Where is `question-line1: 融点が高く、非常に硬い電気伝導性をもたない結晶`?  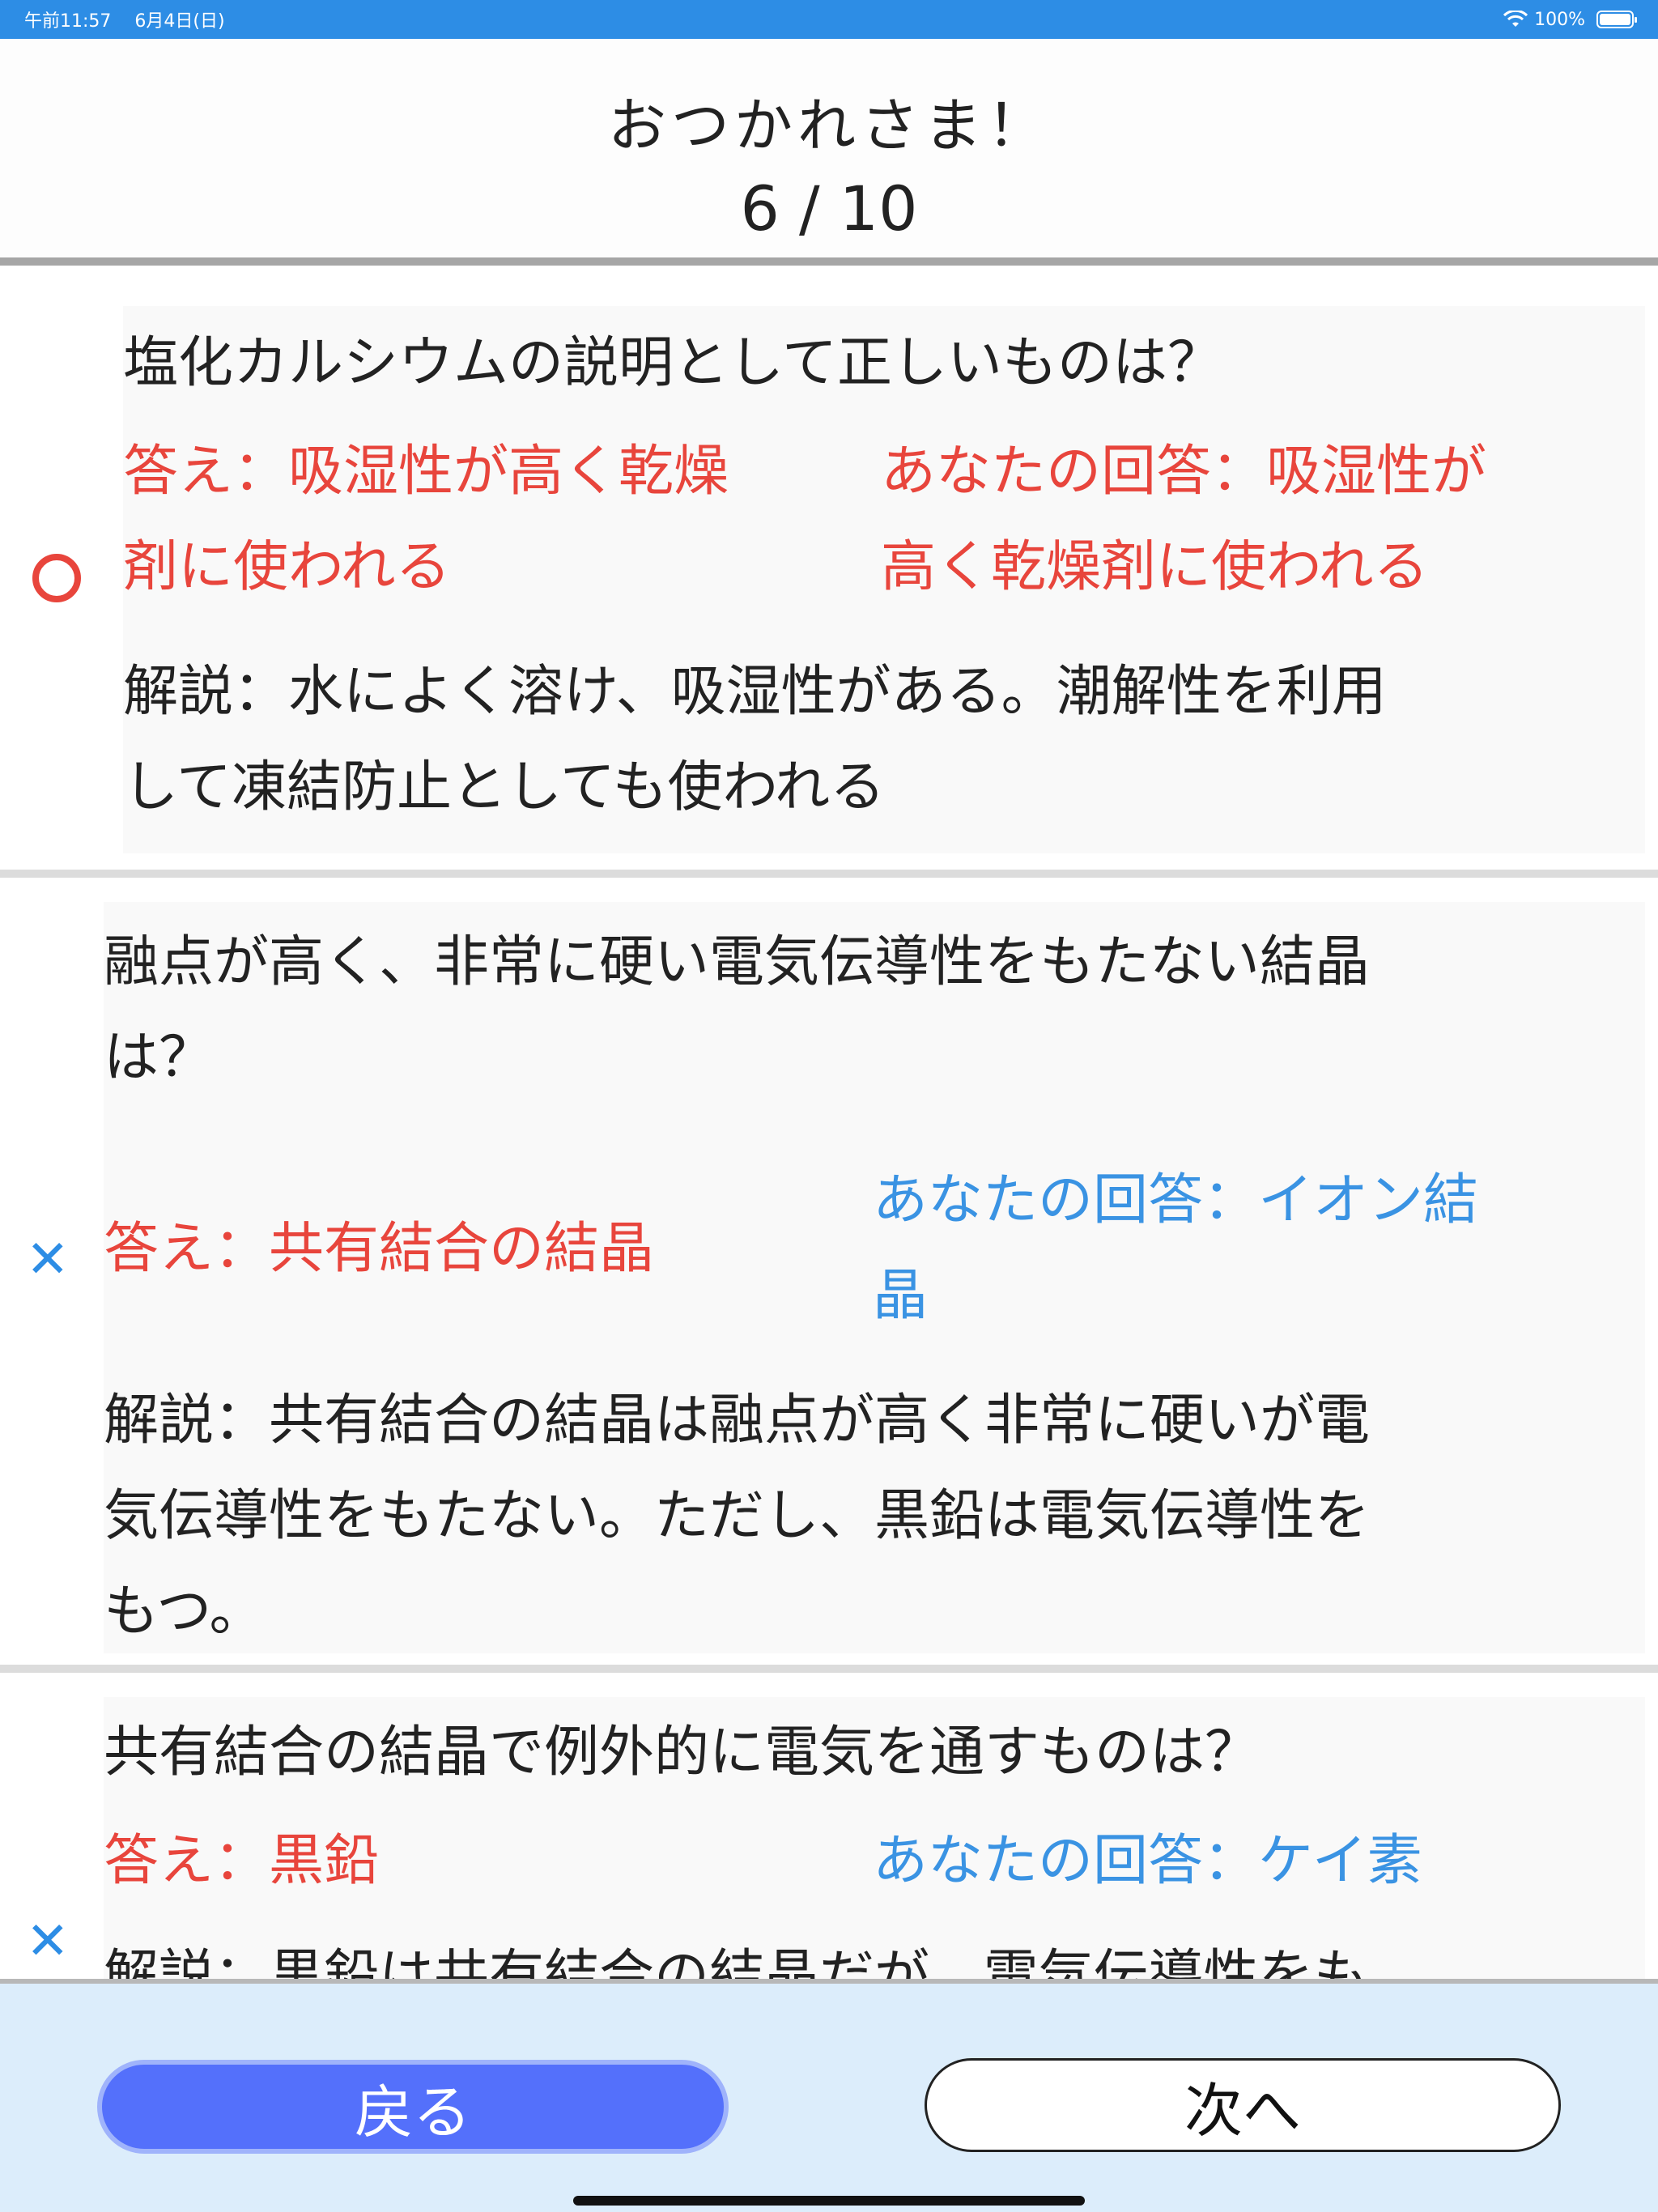 question-line1: 融点が高く、非常に硬い電気伝導性をもたない結晶 is located at coordinates (737, 962).